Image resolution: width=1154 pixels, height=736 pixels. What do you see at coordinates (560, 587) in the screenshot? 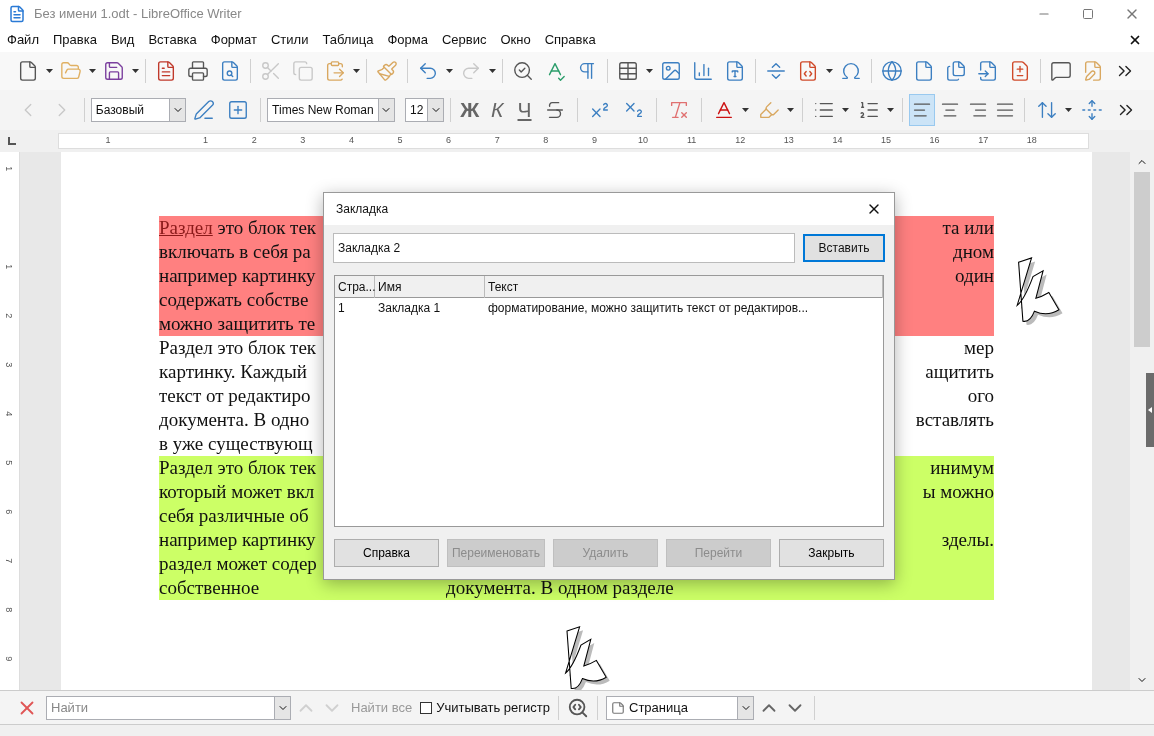
I see `document-text: документа. В одном разделе` at bounding box center [560, 587].